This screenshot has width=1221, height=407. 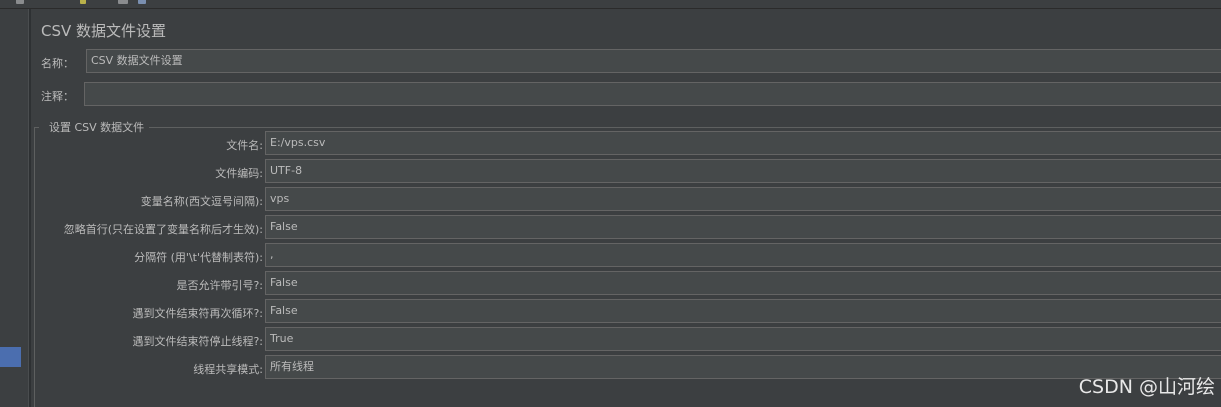 I want to click on ignore-first-line-label: 忽略首行(只在设置了变量名称后才生效):, so click(x=163, y=229).